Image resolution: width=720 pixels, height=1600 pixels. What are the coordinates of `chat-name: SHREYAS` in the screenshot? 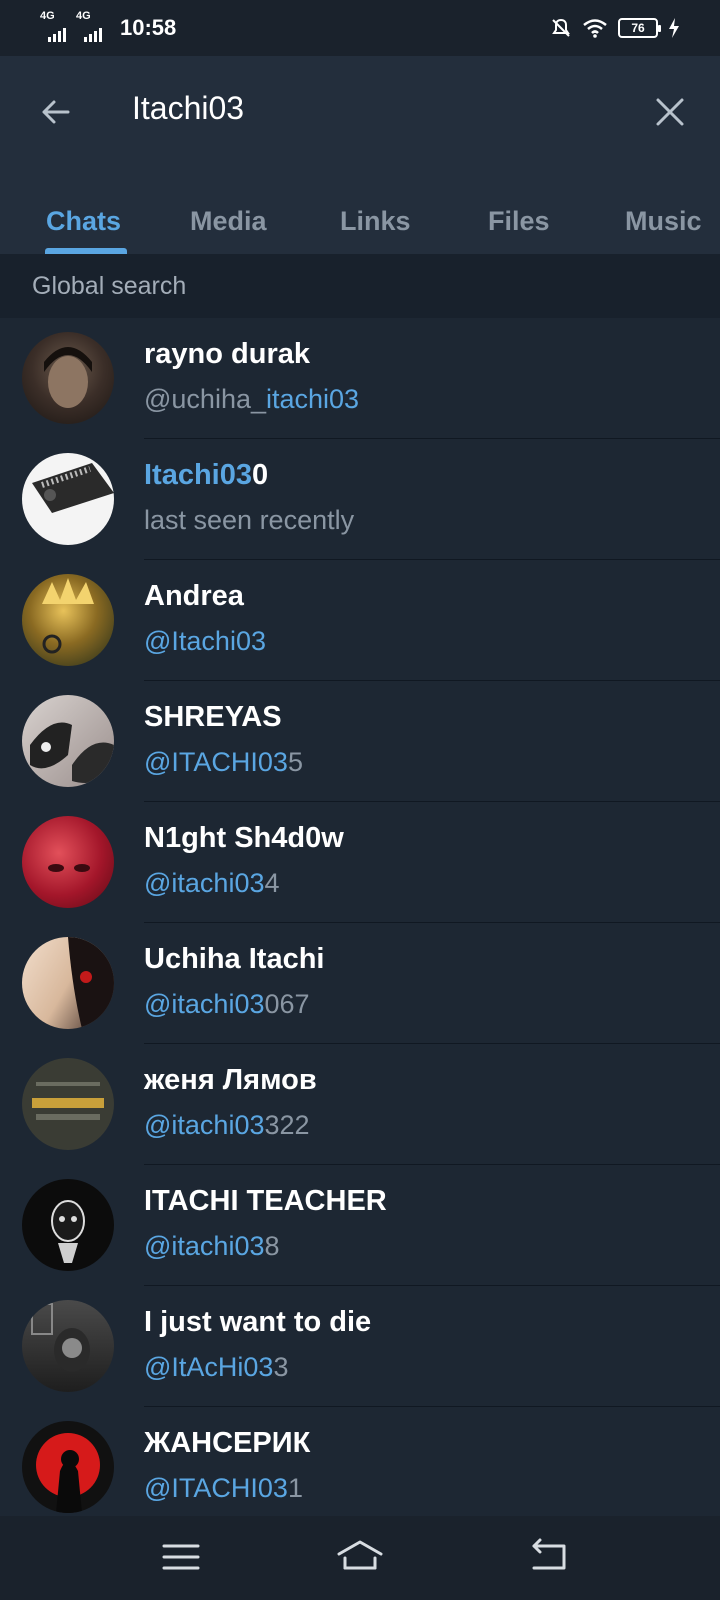 It's located at (213, 717).